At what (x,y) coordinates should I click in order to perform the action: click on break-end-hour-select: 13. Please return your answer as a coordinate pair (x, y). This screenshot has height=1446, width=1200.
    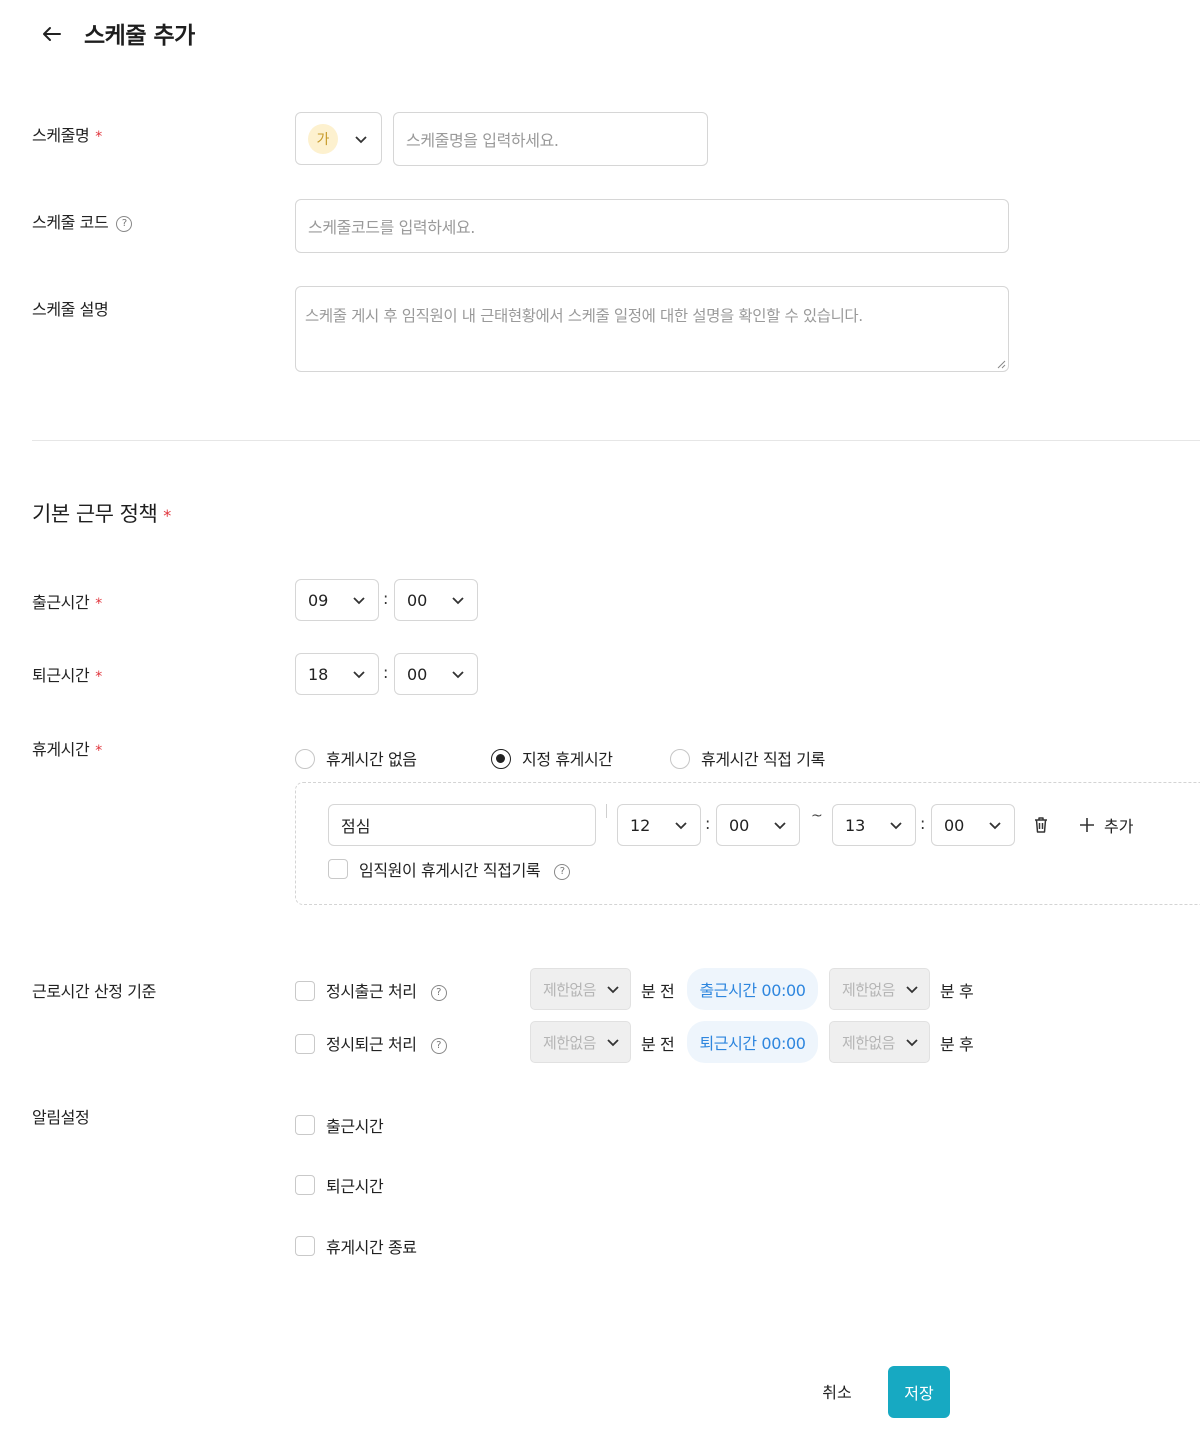
    Looking at the image, I should click on (874, 825).